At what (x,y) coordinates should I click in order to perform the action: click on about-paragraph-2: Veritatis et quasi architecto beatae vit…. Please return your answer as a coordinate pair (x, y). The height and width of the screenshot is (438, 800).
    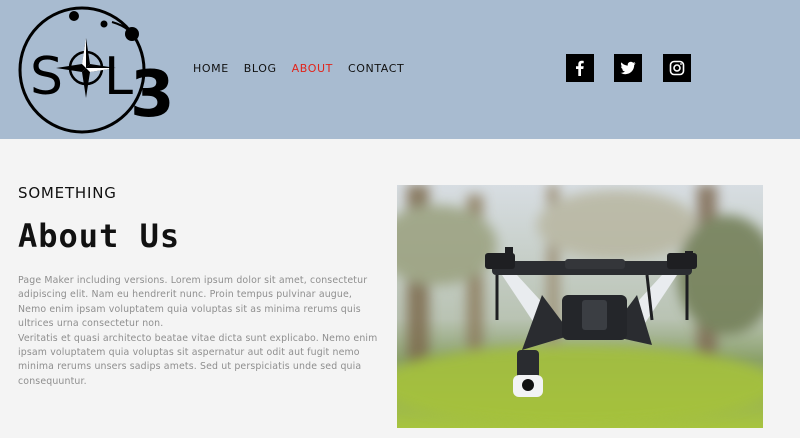
    Looking at the image, I should click on (198, 359).